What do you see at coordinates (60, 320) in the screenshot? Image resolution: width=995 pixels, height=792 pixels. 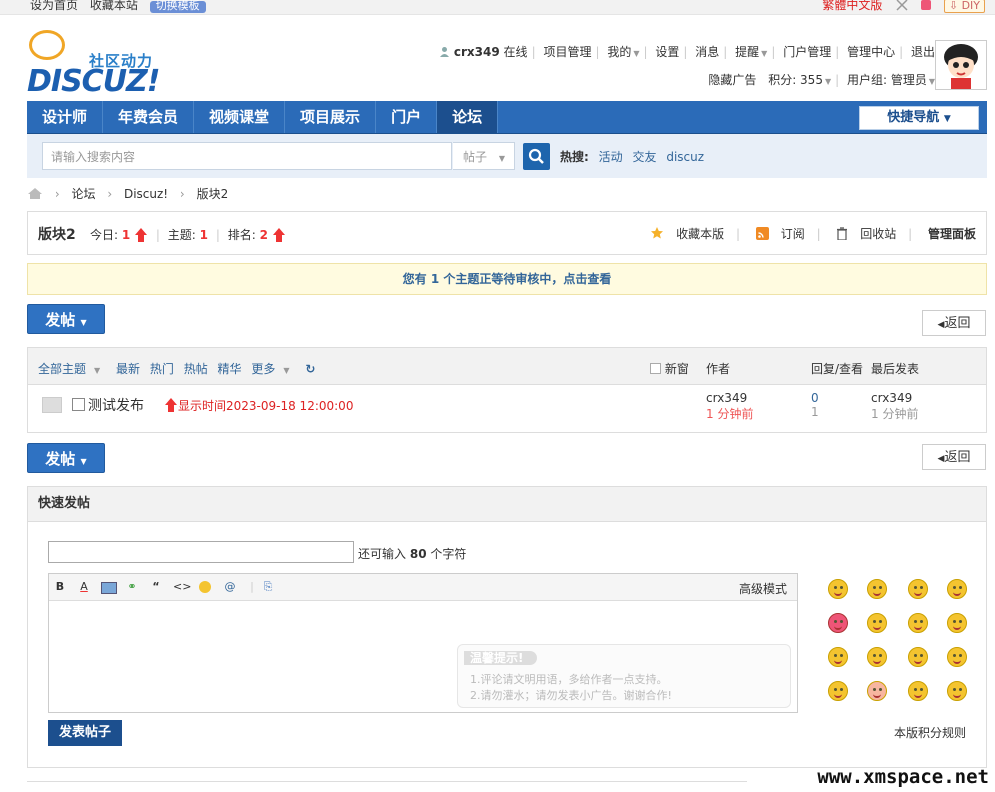 I see `new-post-label: 发帖` at bounding box center [60, 320].